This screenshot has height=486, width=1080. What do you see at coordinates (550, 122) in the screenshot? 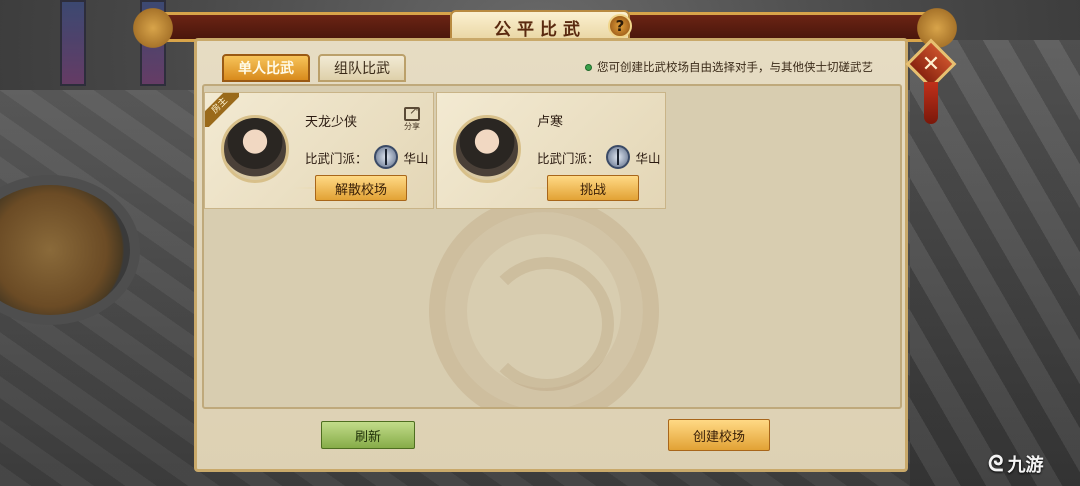
I see `player-name: 卢寒` at bounding box center [550, 122].